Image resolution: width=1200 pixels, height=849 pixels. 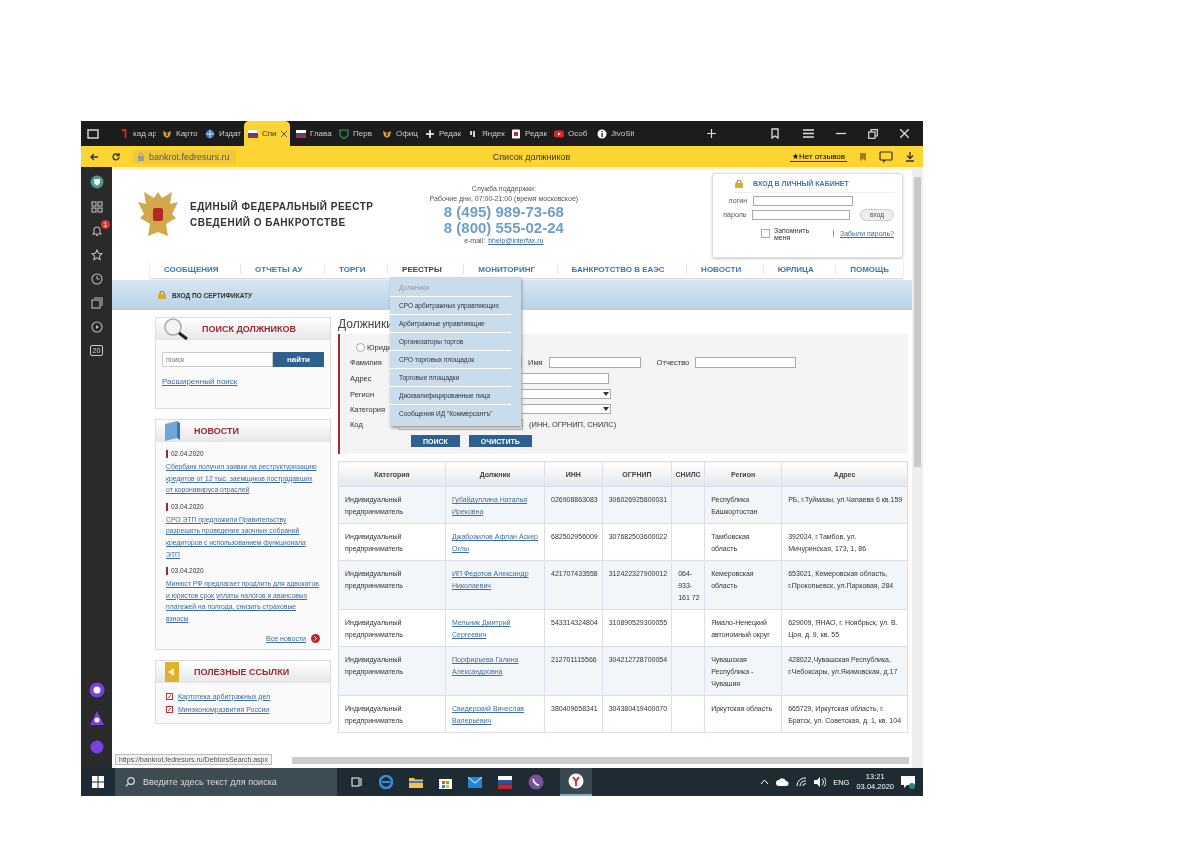 What do you see at coordinates (267, 133) in the screenshot?
I see `browser-tab: Спи` at bounding box center [267, 133].